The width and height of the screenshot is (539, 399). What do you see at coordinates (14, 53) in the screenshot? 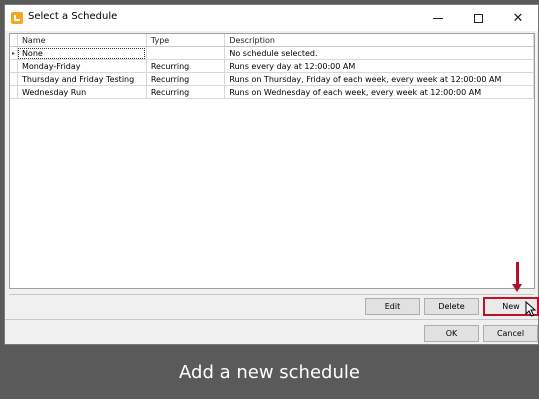
I see `row-indicator-icon: ▸` at bounding box center [14, 53].